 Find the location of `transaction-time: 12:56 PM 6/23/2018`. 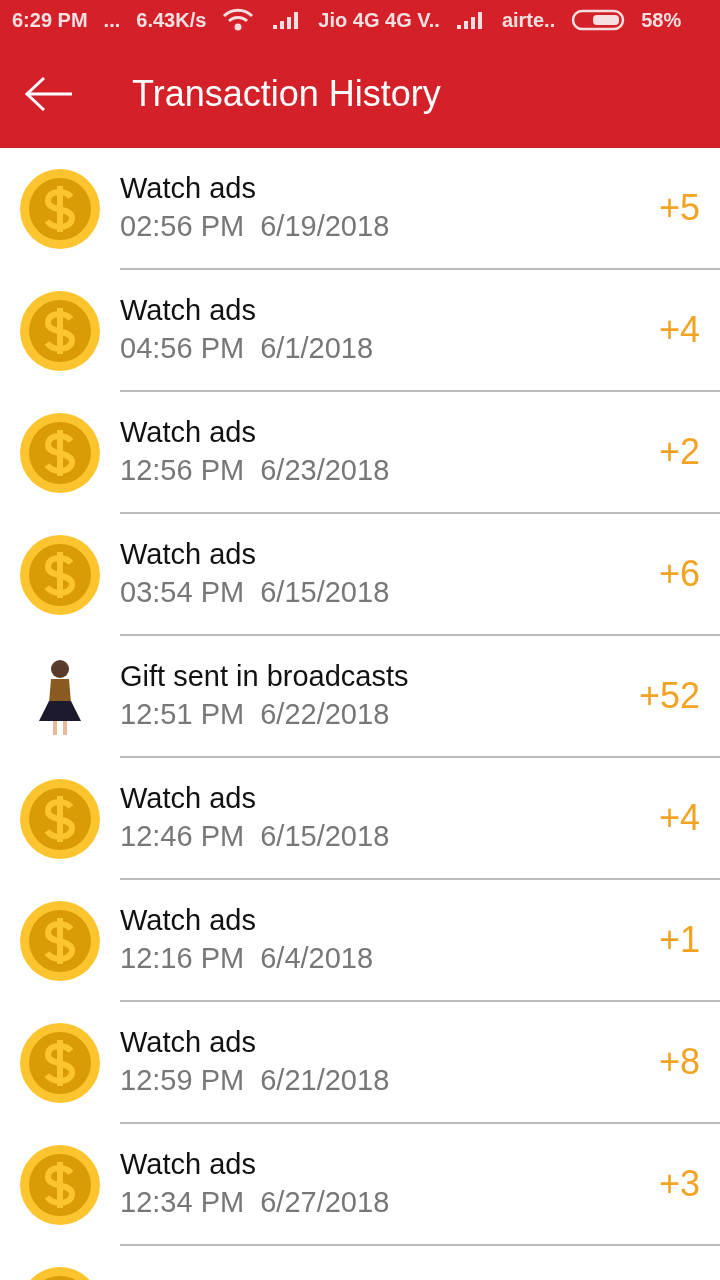

transaction-time: 12:56 PM 6/23/2018 is located at coordinates (255, 470).